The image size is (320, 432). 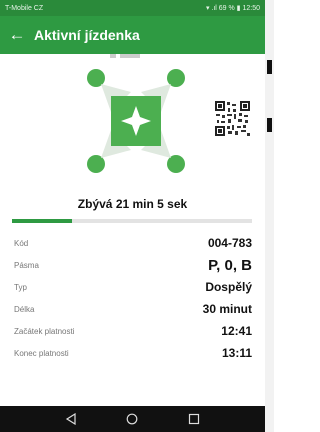 What do you see at coordinates (232, 8) in the screenshot?
I see `status-indicators: ▾ .ıl 69 % ▮ 12:50` at bounding box center [232, 8].